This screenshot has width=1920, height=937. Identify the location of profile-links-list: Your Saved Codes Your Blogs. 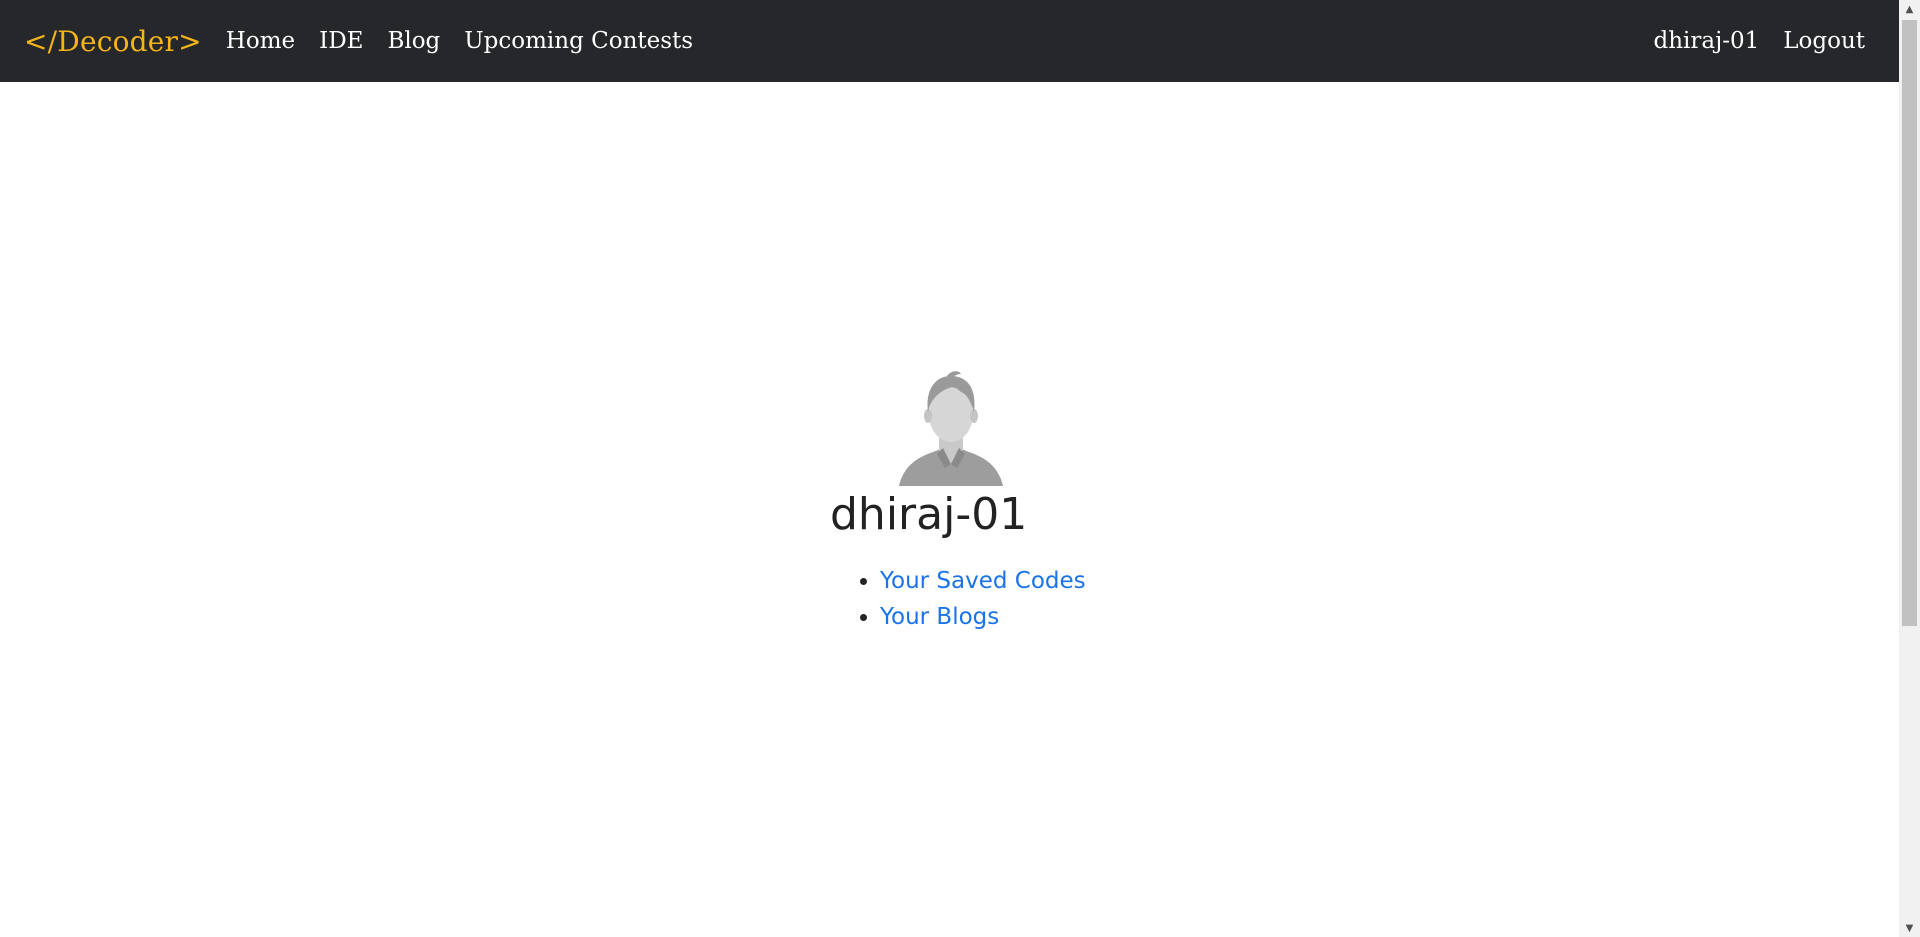
(958, 599).